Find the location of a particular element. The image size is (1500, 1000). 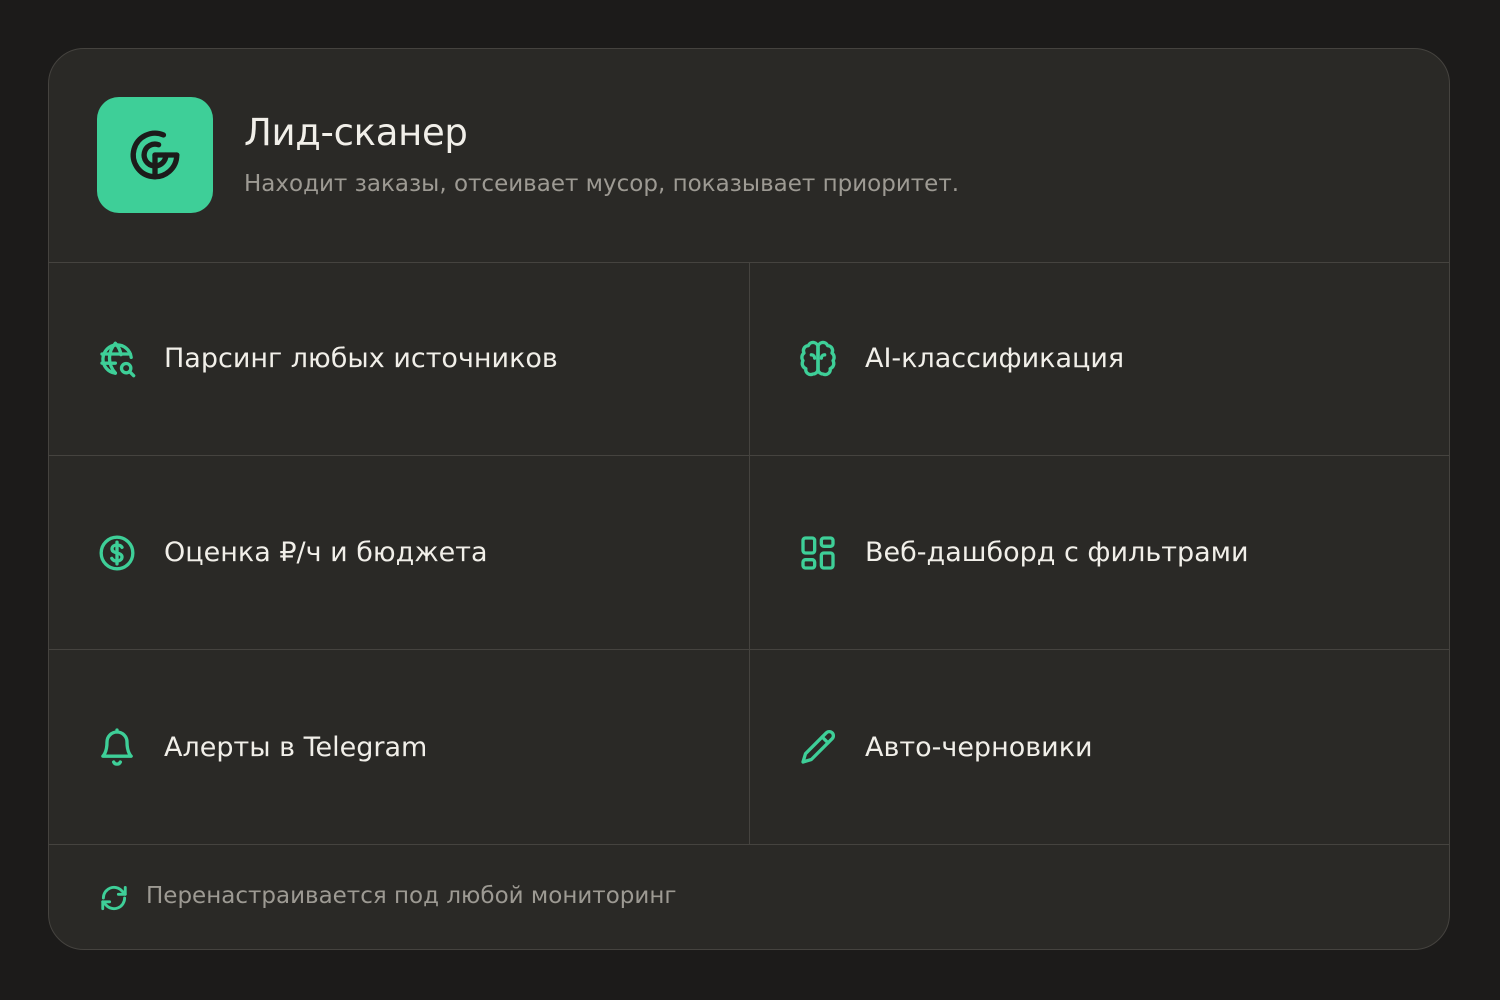

dollar-circle-icon is located at coordinates (117, 553).